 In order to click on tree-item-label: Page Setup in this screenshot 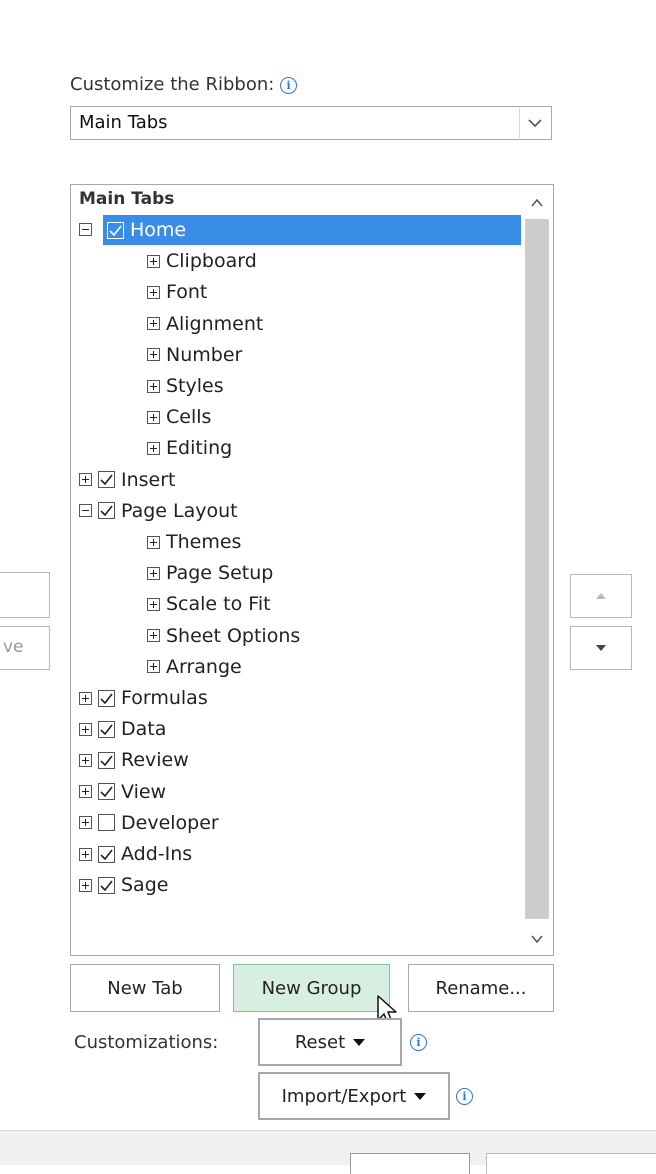, I will do `click(220, 573)`.